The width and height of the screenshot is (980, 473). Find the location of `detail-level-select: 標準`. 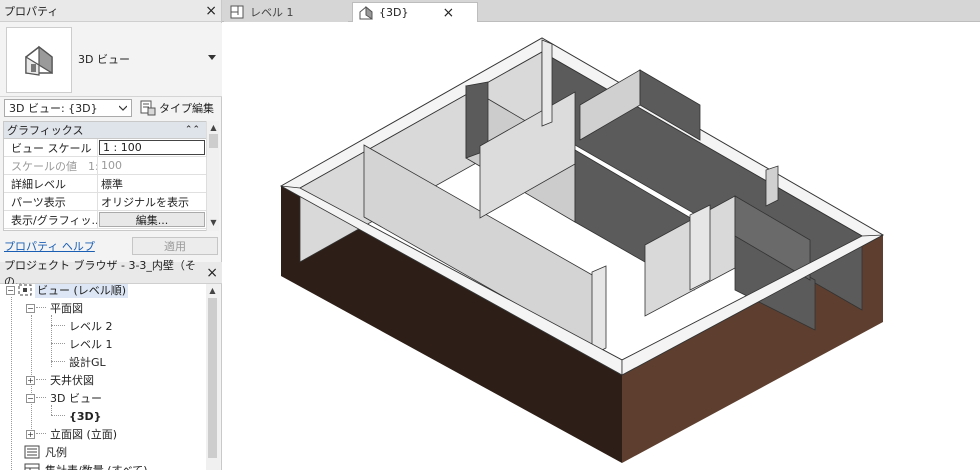

detail-level-select: 標準 is located at coordinates (152, 183).